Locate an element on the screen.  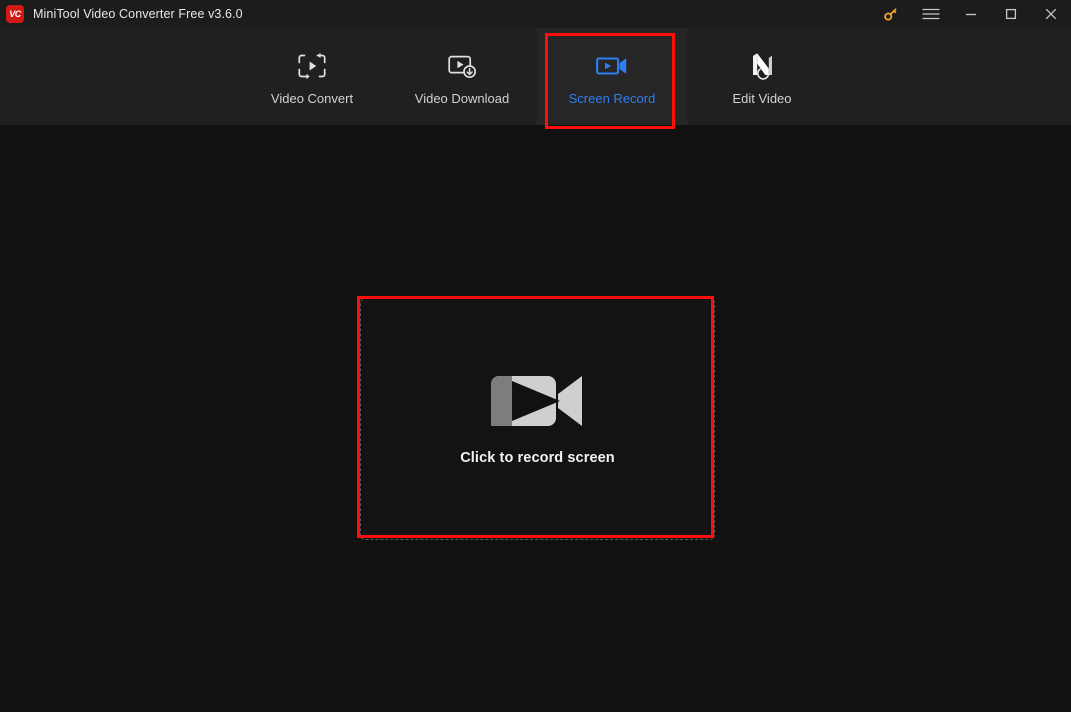
app-logo-text: VC is located at coordinates (15, 13).